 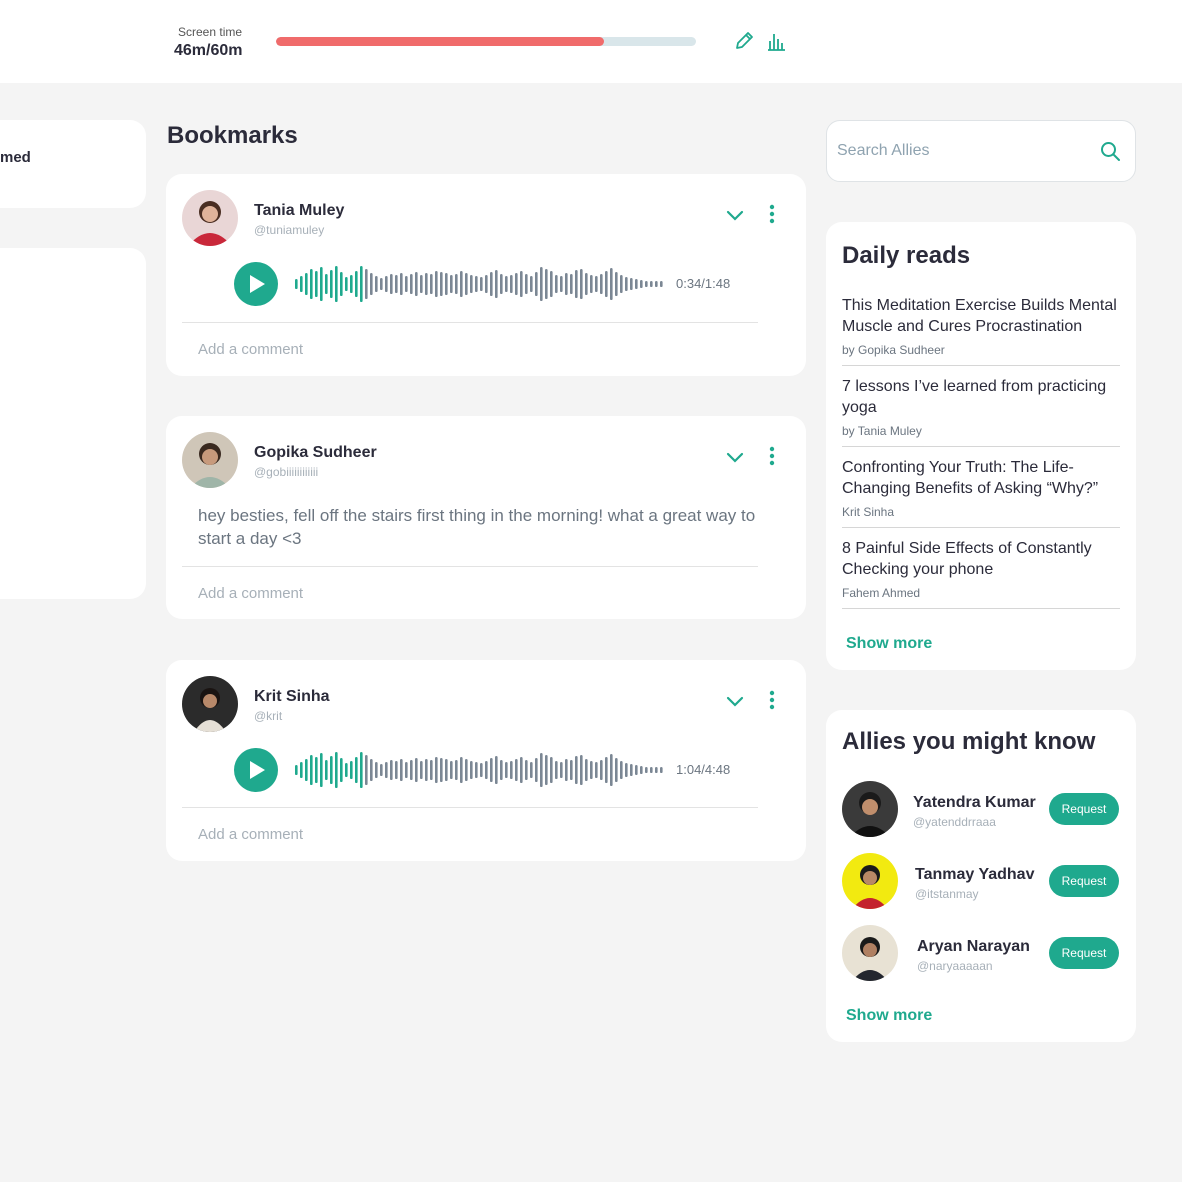 I want to click on ally-name: Aryan Narayan, so click(x=973, y=947).